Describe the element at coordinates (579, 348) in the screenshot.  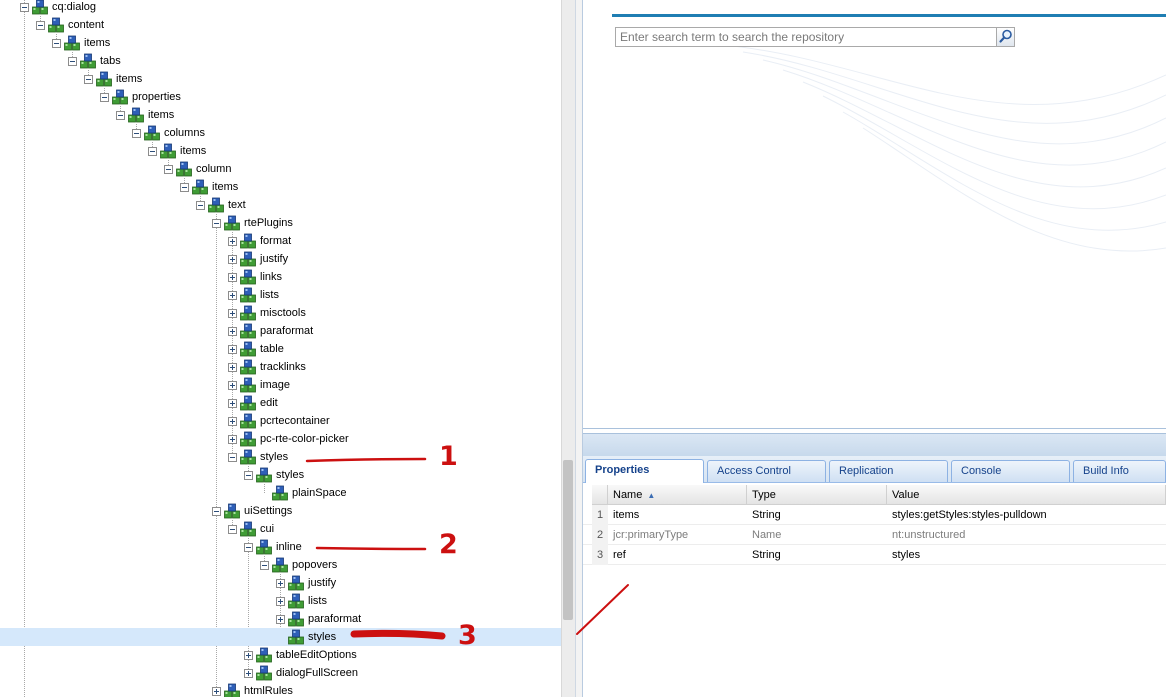
I see `panel-splitter` at that location.